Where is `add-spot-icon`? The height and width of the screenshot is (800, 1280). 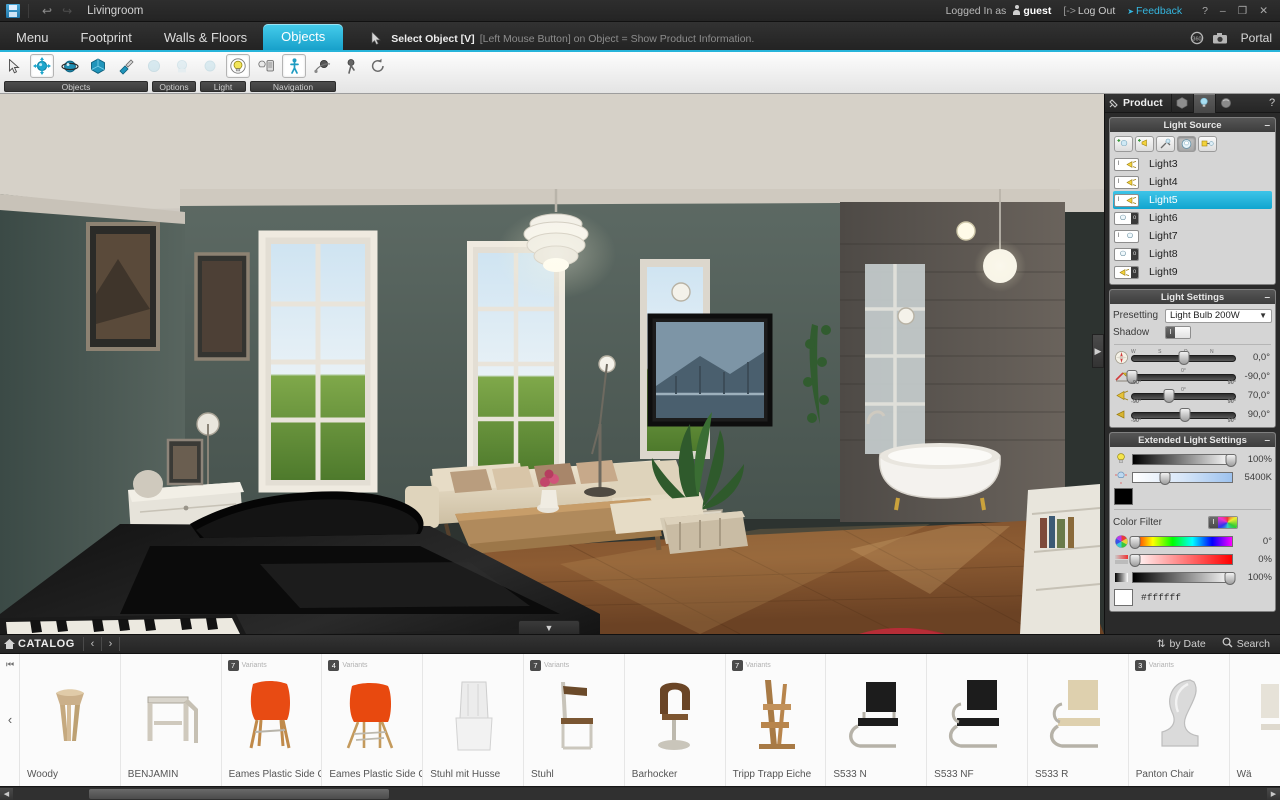
add-spot-icon is located at coordinates (1144, 144).